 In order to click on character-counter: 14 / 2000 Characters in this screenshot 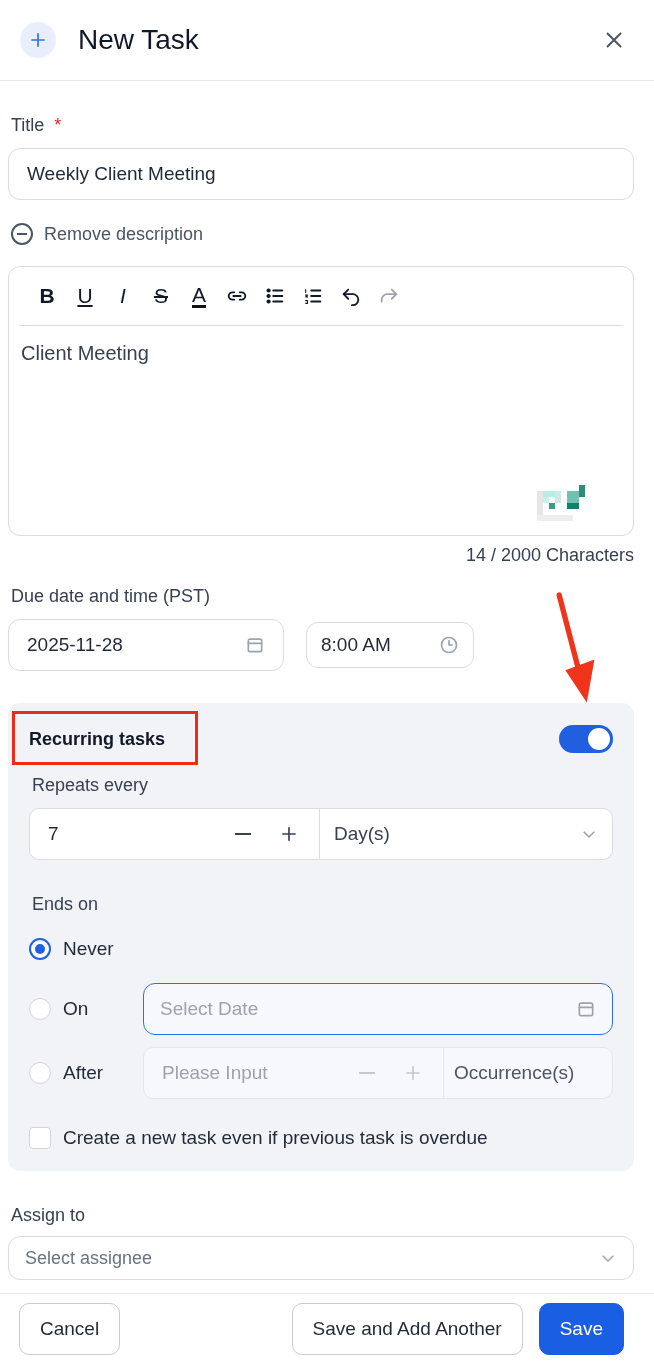, I will do `click(549, 555)`.